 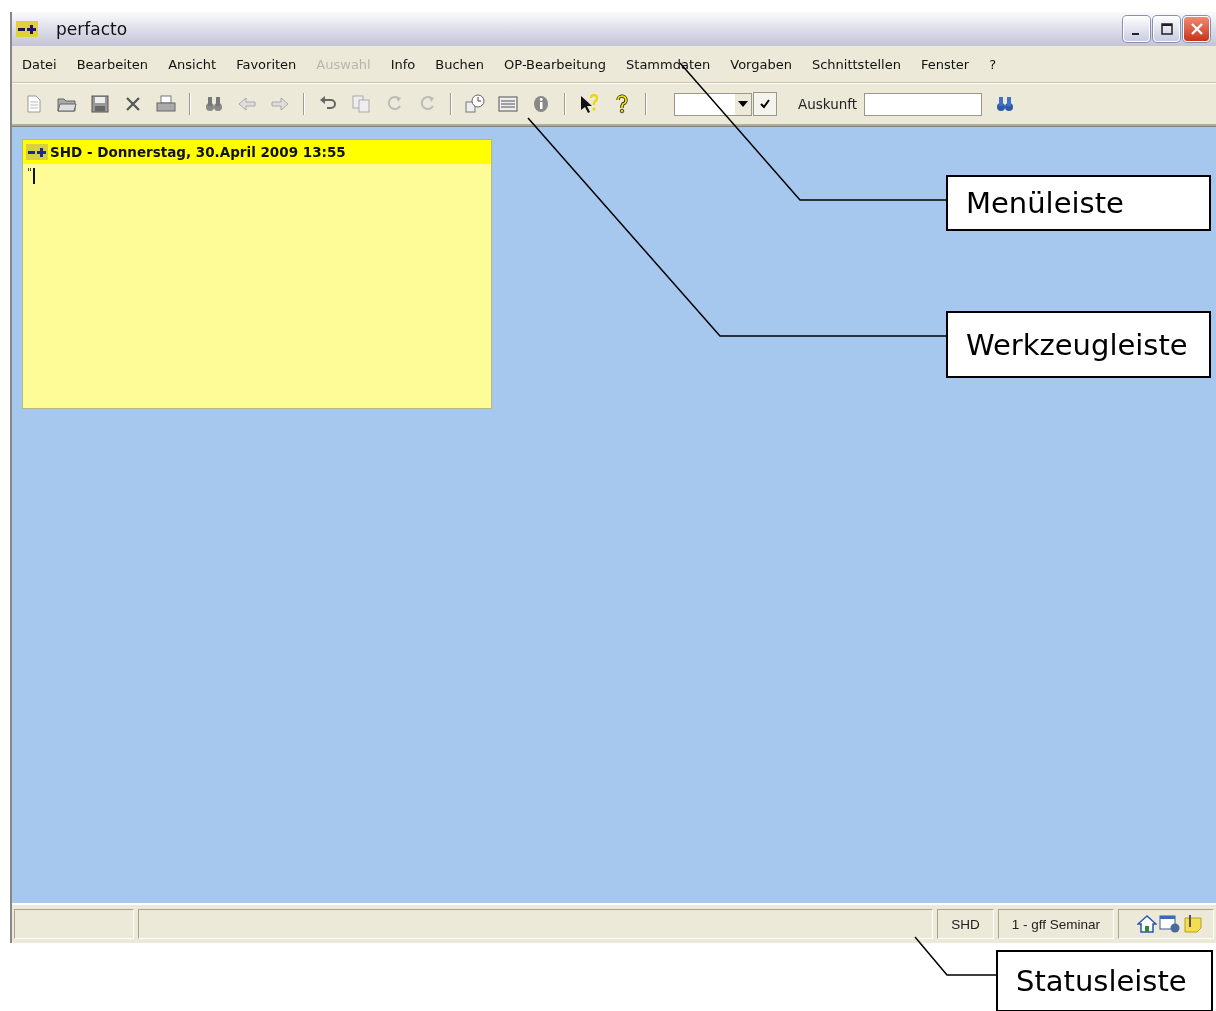 I want to click on callout-label: Werkzeugleiste, so click(x=1078, y=344).